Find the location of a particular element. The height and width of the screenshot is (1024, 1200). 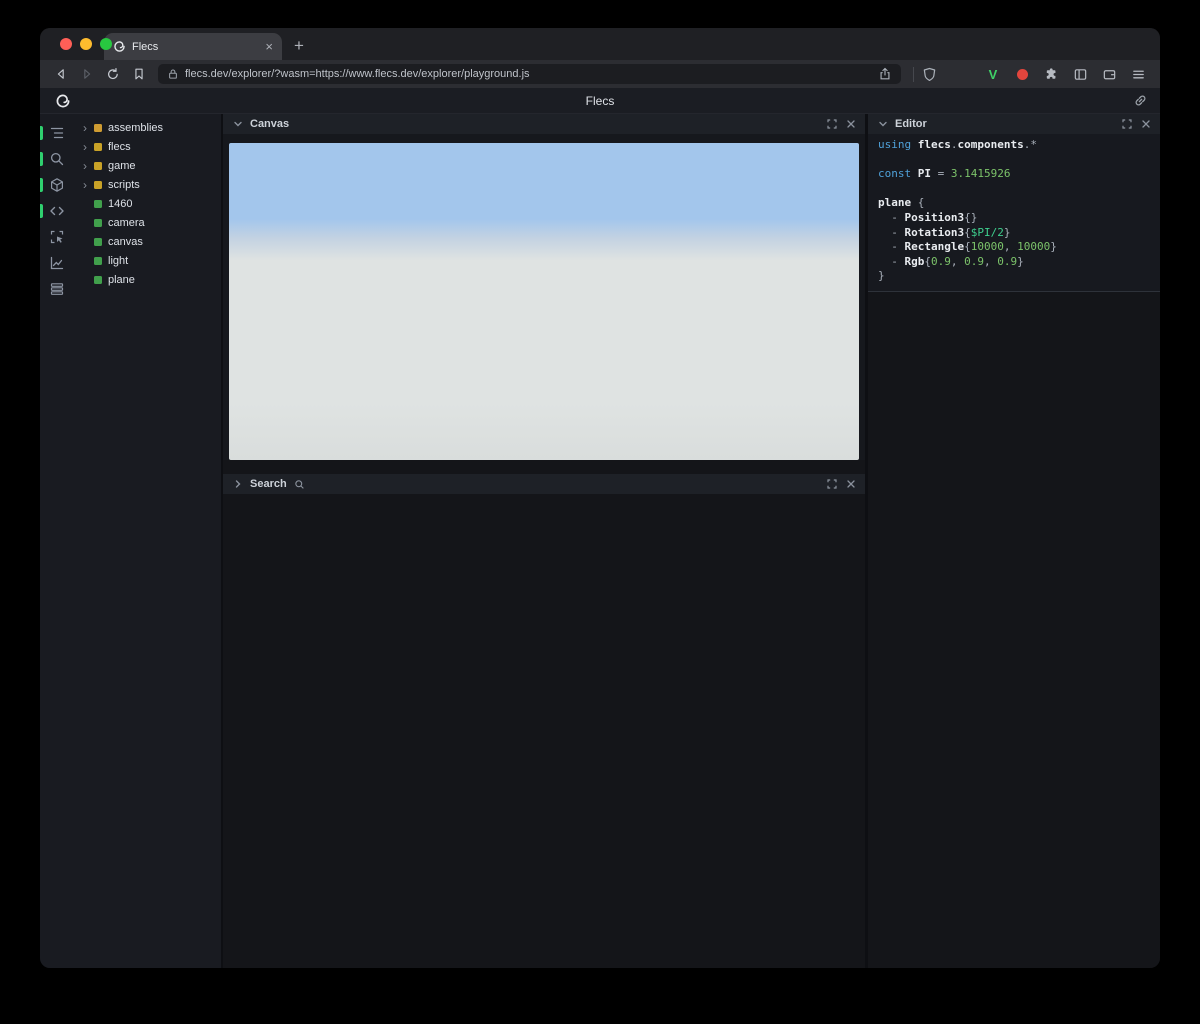

tab-title: Flecs is located at coordinates (145, 46).